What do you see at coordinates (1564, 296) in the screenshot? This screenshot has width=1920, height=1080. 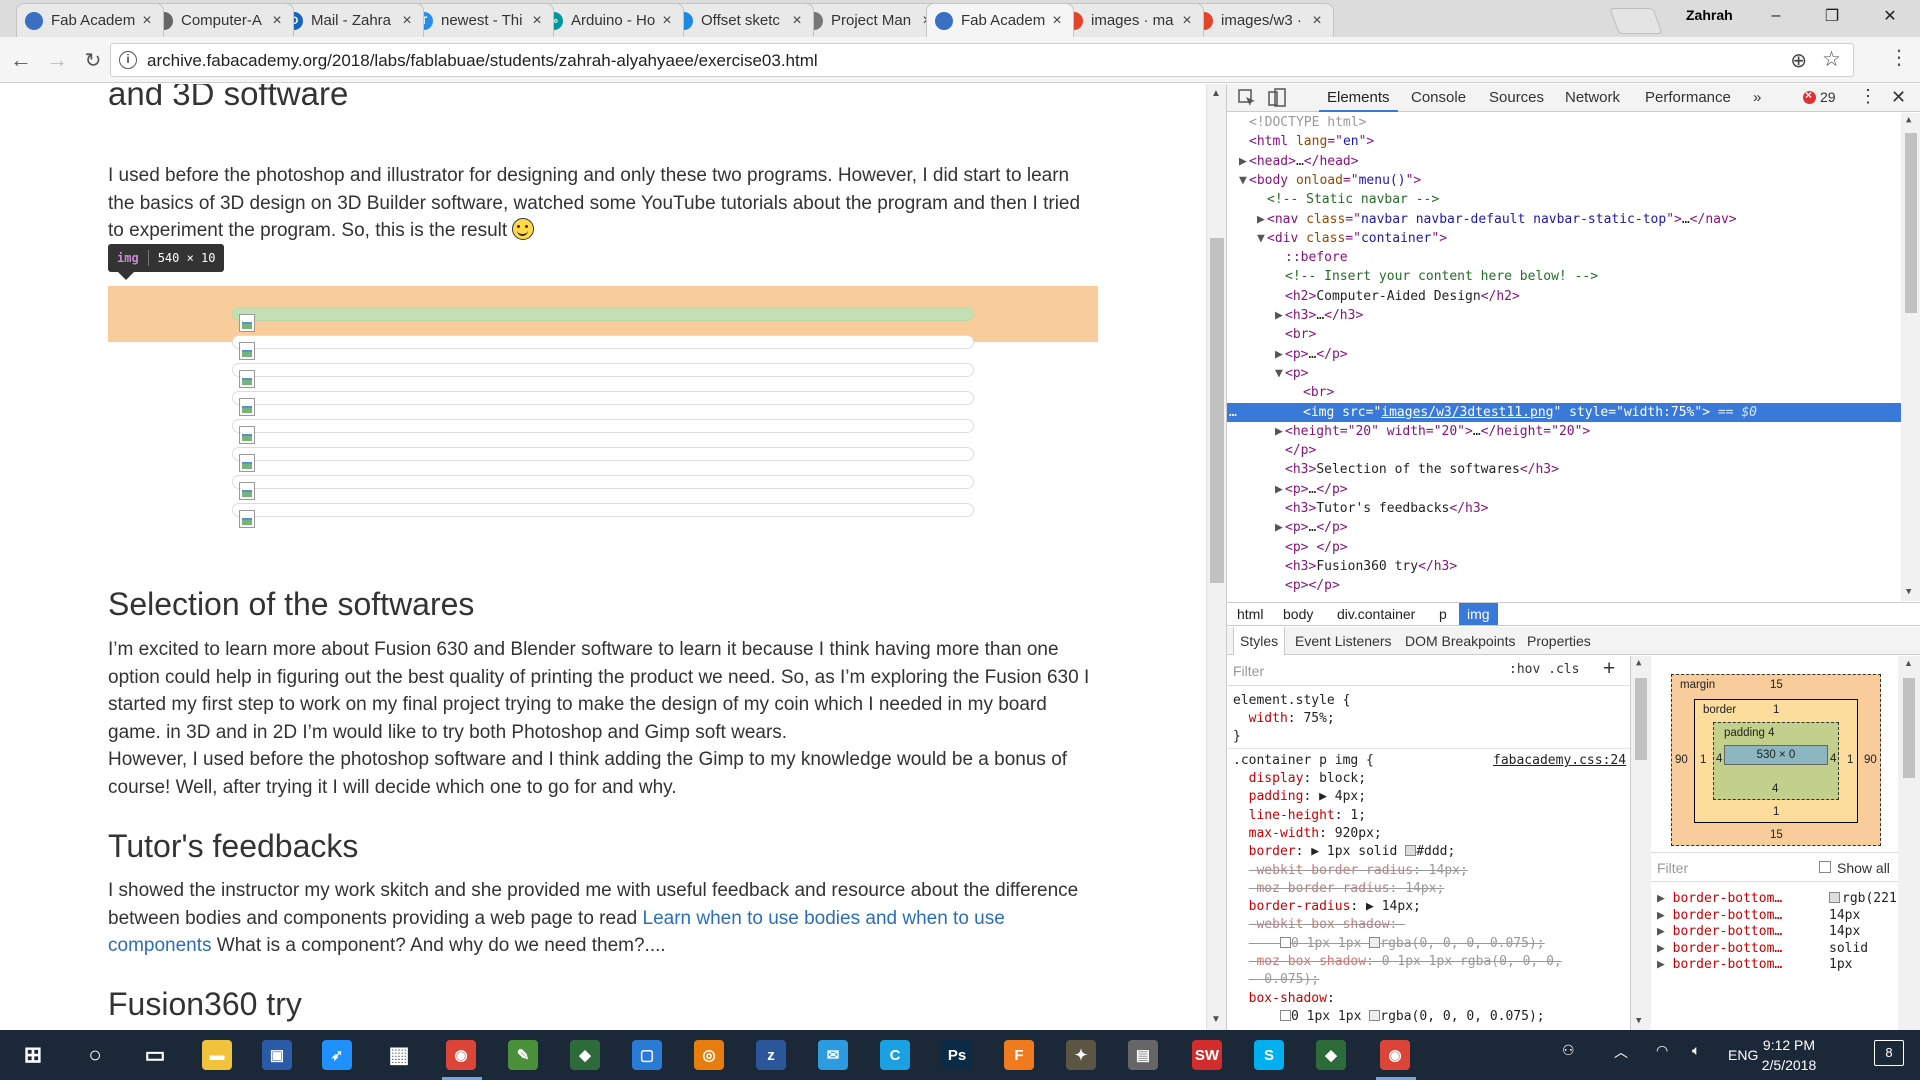 I see `dom-node: <h2>Computer-Aided Design</h2>` at bounding box center [1564, 296].